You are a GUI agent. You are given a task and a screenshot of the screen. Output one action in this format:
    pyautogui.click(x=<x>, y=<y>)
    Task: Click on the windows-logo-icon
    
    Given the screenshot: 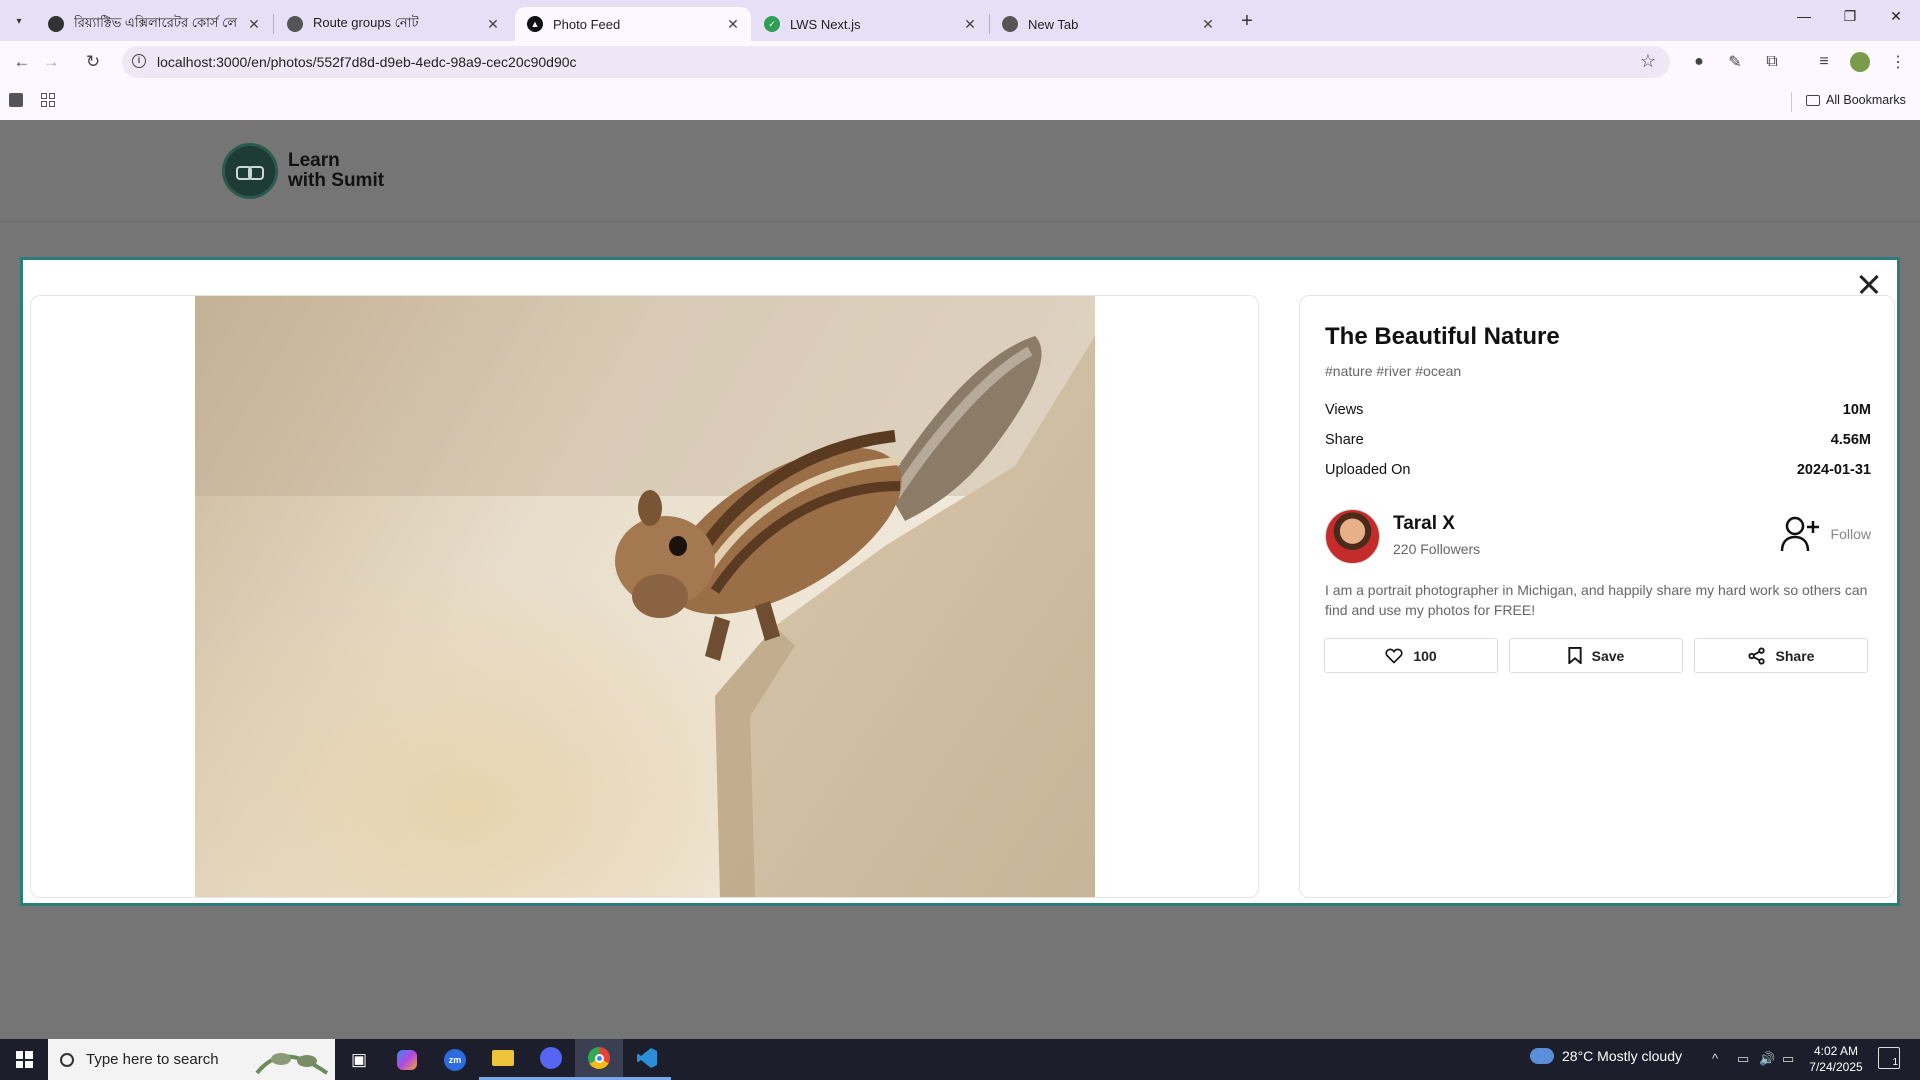 What is the action you would take?
    pyautogui.click(x=24, y=1059)
    